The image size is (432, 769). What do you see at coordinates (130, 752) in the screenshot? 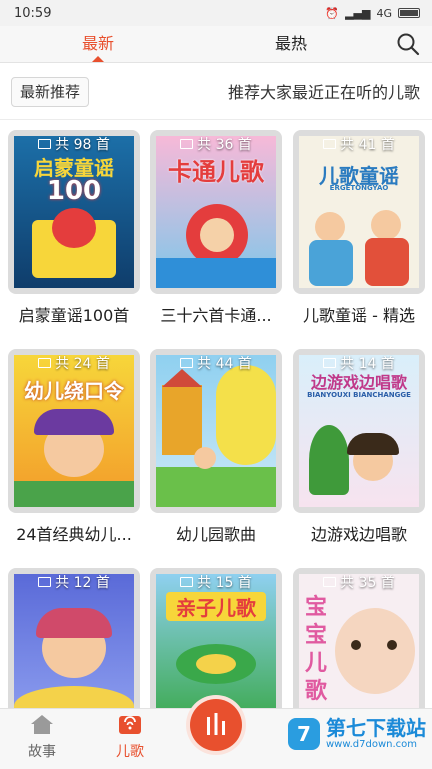
I see `nav-songs-label: 儿歌` at bounding box center [130, 752].